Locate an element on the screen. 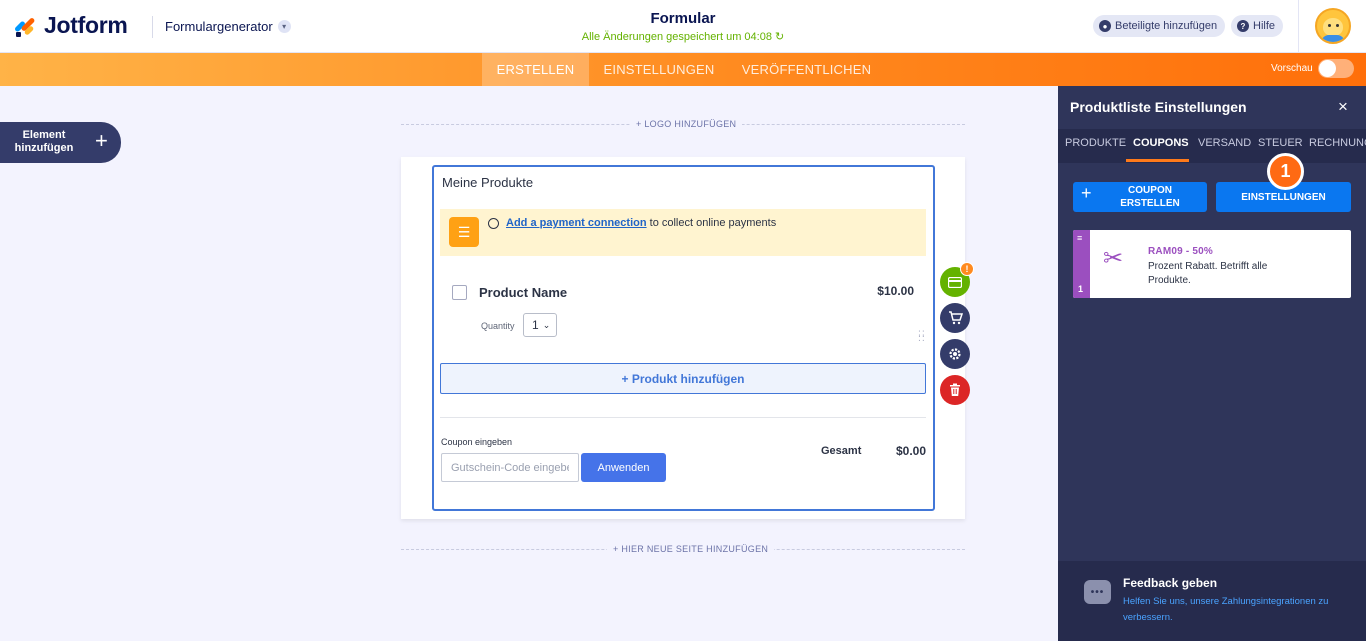 This screenshot has width=1366, height=641. scissors-icon: ✂ is located at coordinates (1113, 258).